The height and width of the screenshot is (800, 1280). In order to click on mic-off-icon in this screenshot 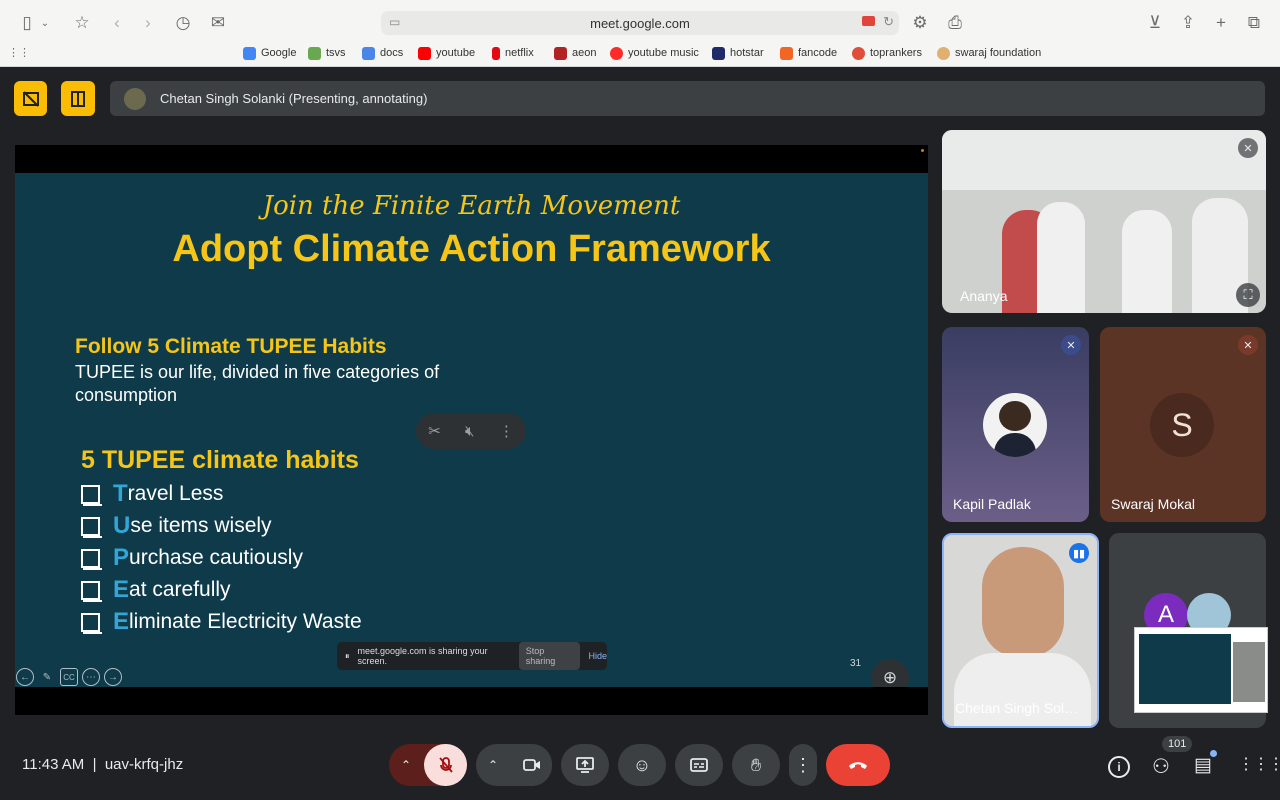, I will do `click(445, 765)`.